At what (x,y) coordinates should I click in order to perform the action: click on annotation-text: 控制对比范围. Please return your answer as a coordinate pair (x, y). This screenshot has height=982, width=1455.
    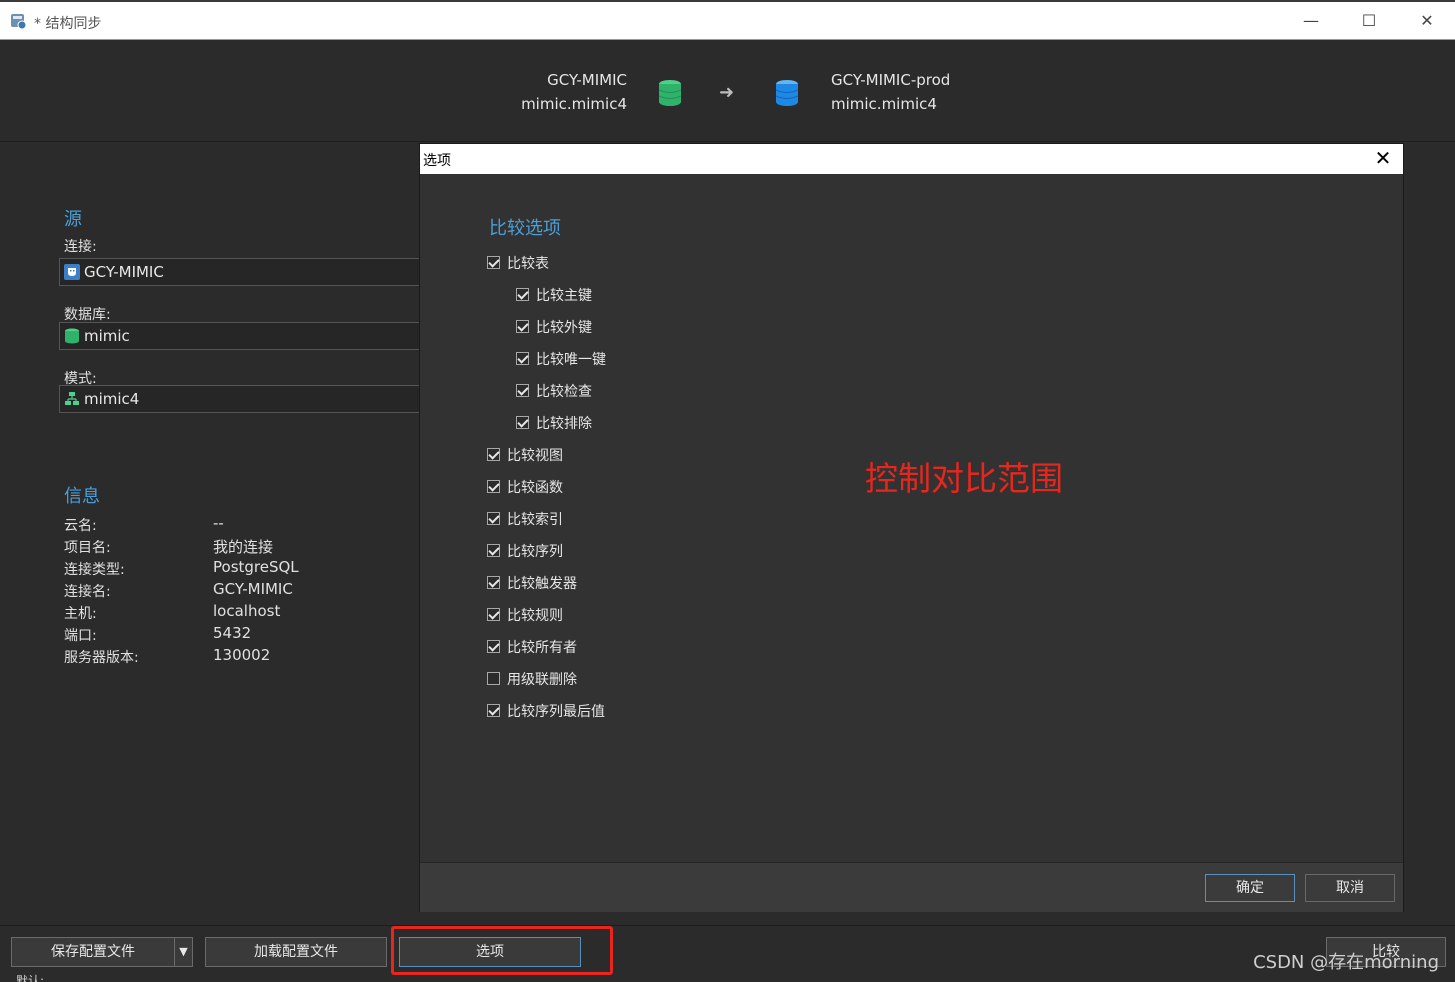
    Looking at the image, I should click on (964, 478).